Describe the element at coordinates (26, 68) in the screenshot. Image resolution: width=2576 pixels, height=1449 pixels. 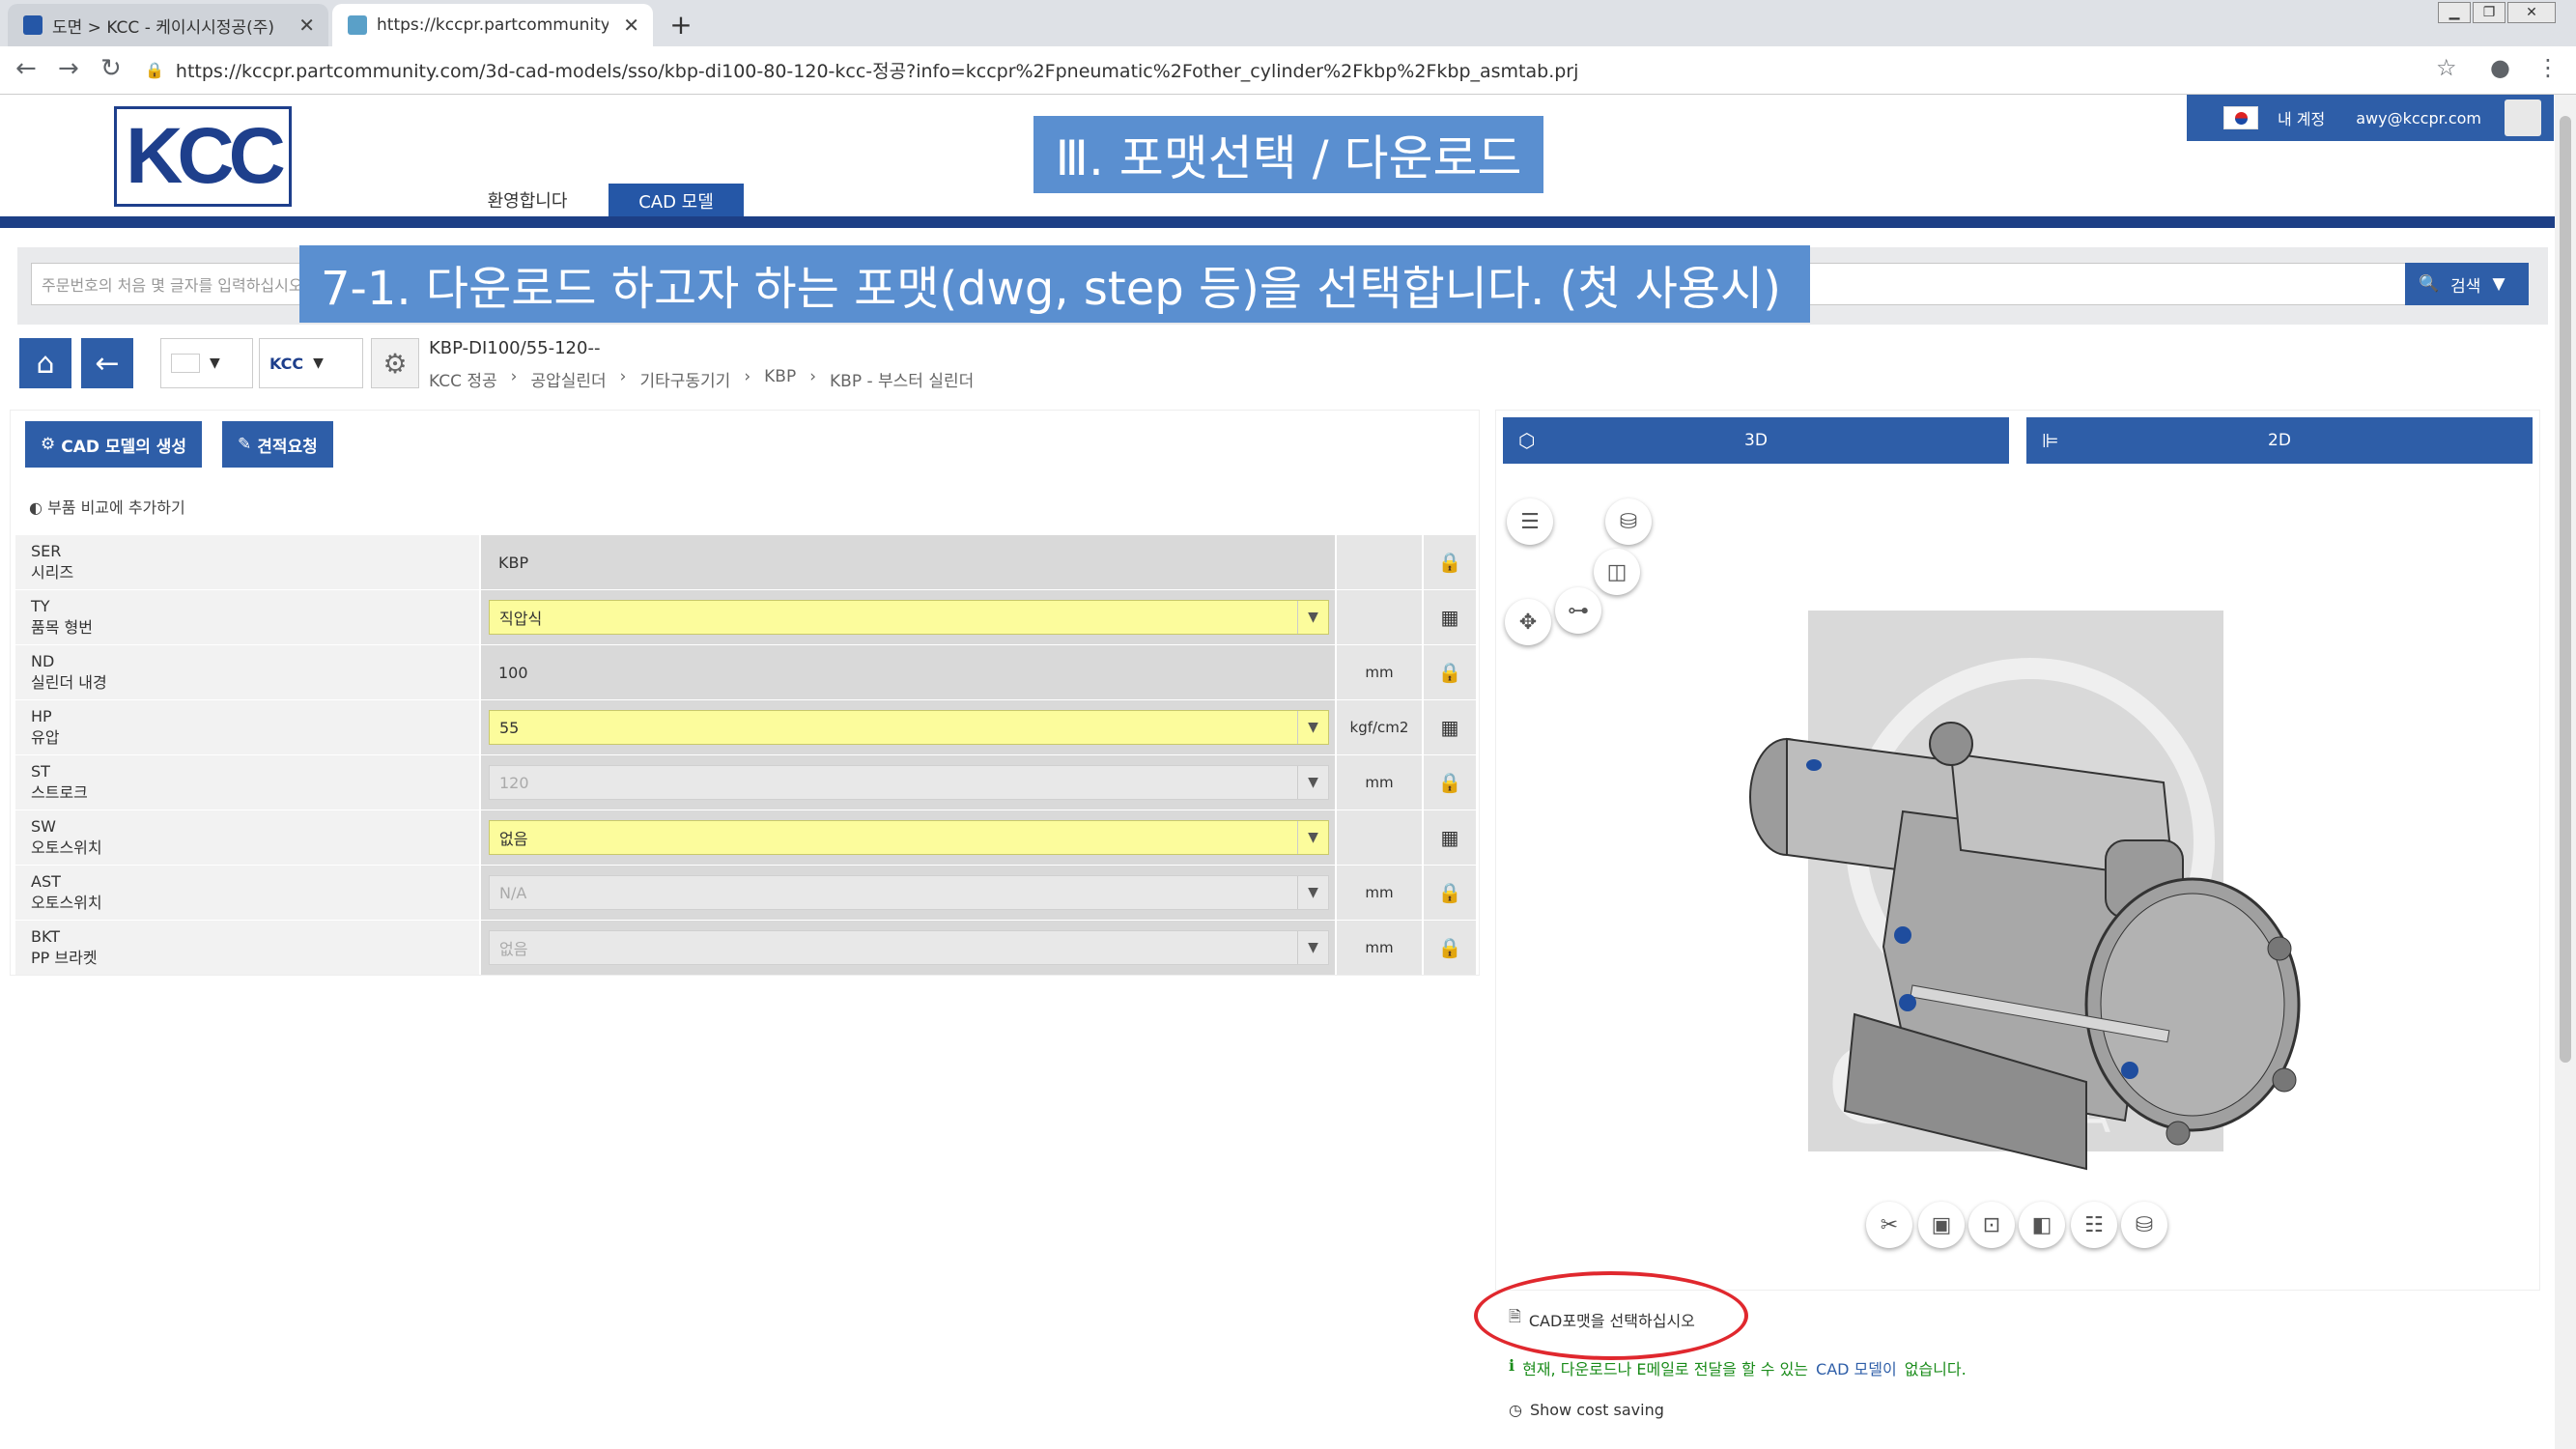
I see `back-arrow-icon: ←` at that location.